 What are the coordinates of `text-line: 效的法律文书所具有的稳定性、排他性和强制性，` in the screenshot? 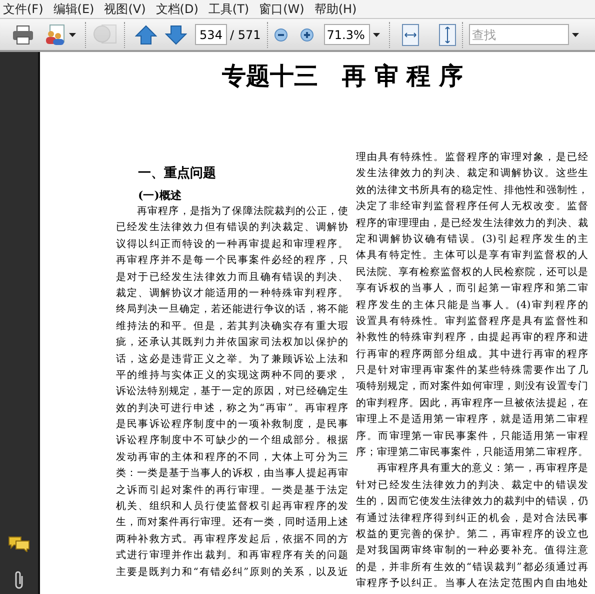 It's located at (472, 191).